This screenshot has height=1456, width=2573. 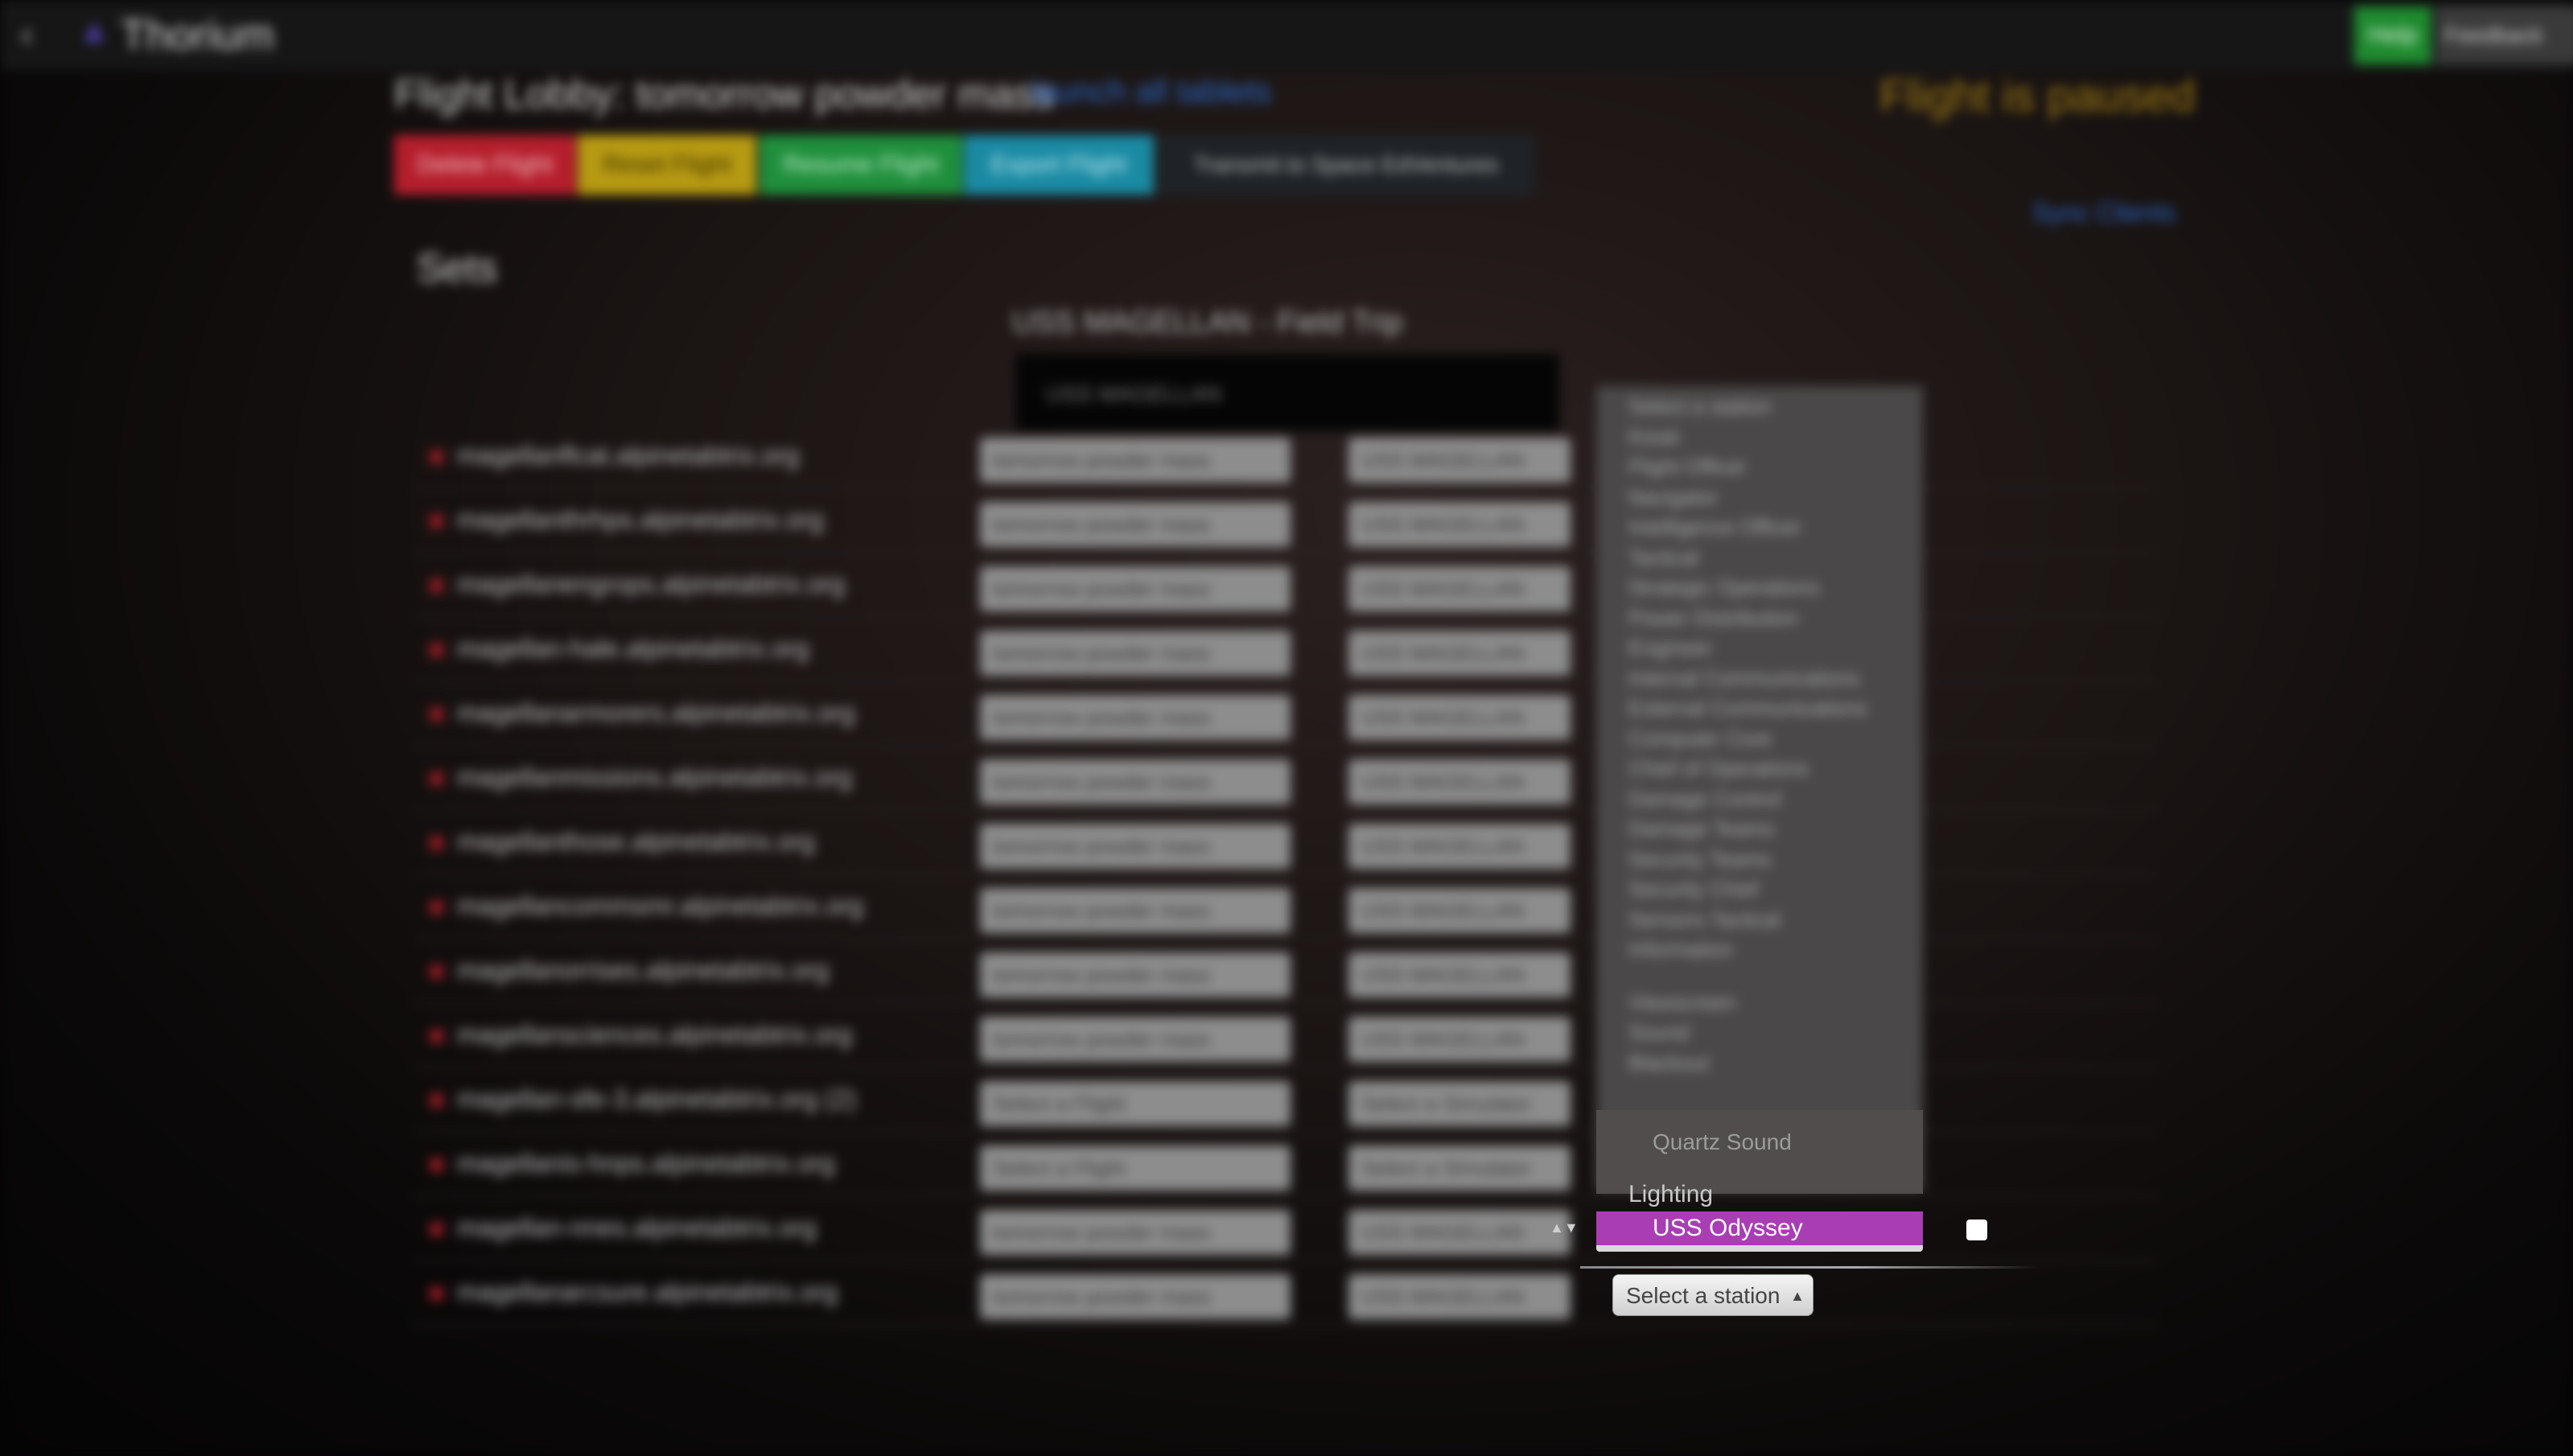 What do you see at coordinates (1346, 165) in the screenshot?
I see `transmit-button: Transmit to Space EdVentures` at bounding box center [1346, 165].